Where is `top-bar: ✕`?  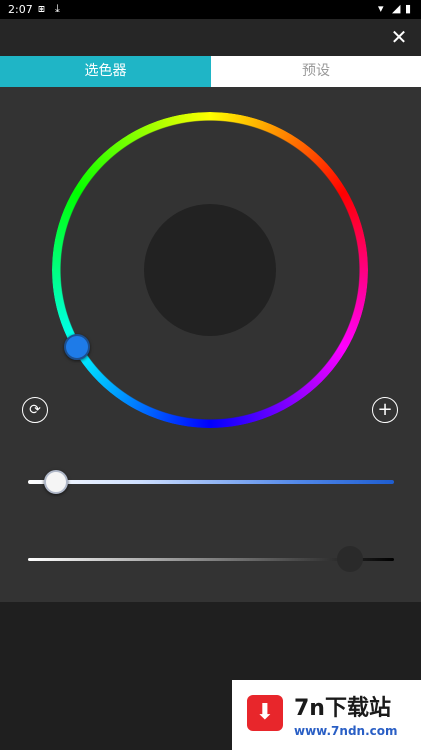 top-bar: ✕ is located at coordinates (210, 37).